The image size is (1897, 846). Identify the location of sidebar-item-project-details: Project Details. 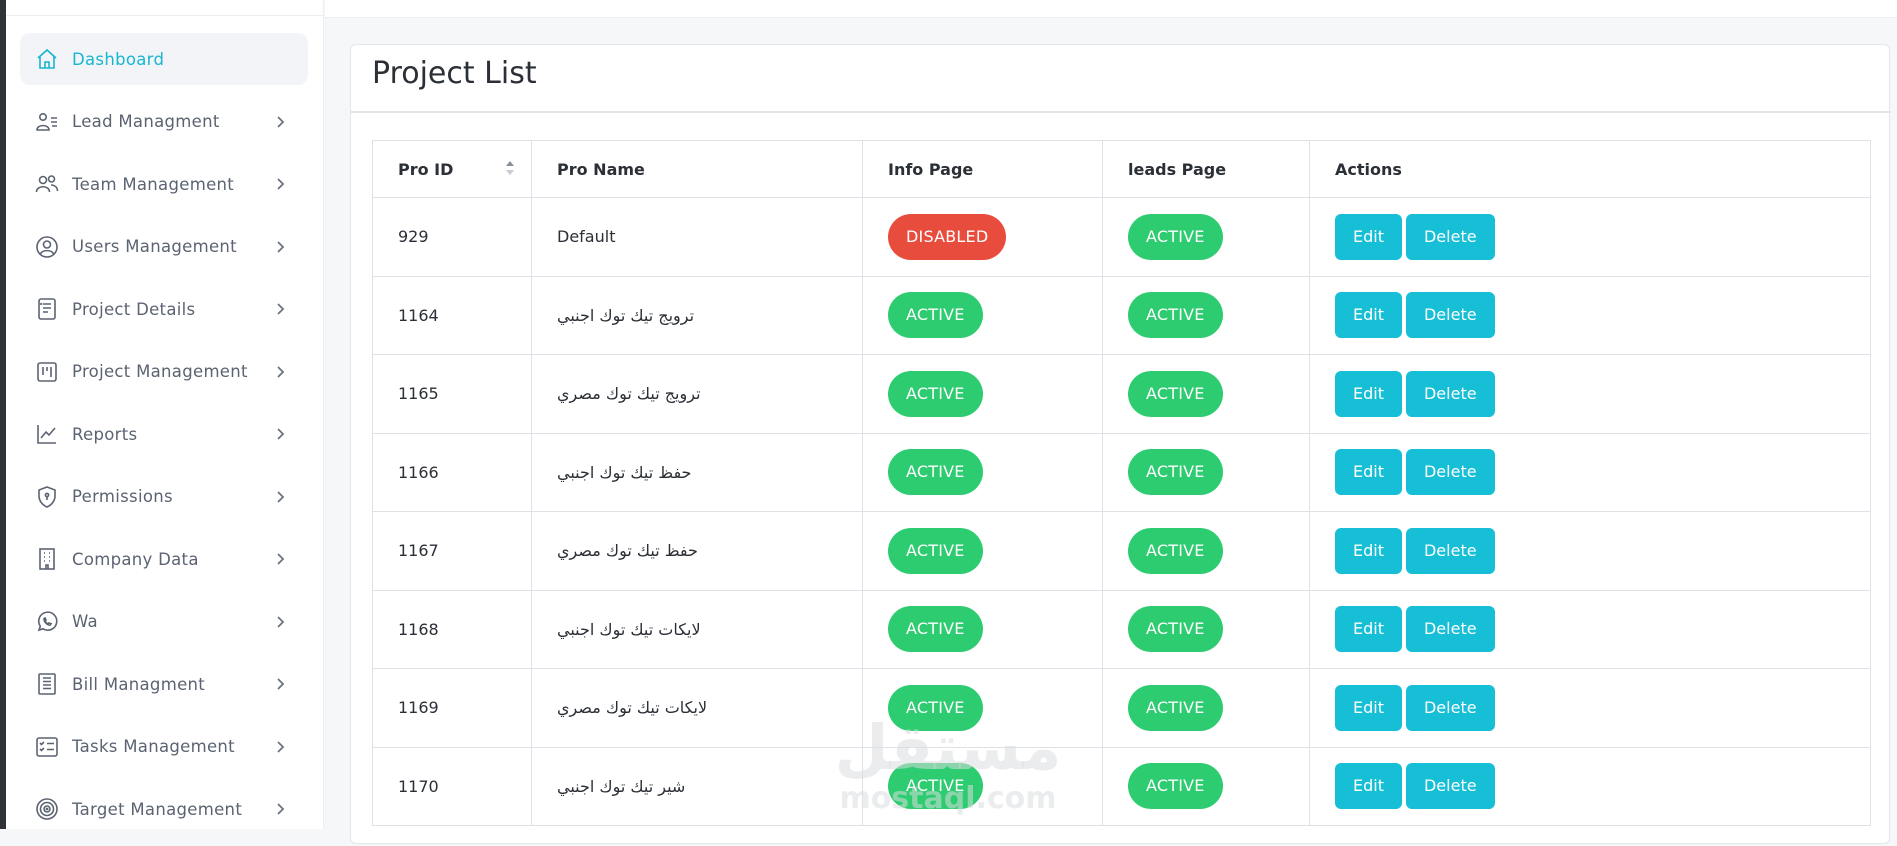
(164, 309).